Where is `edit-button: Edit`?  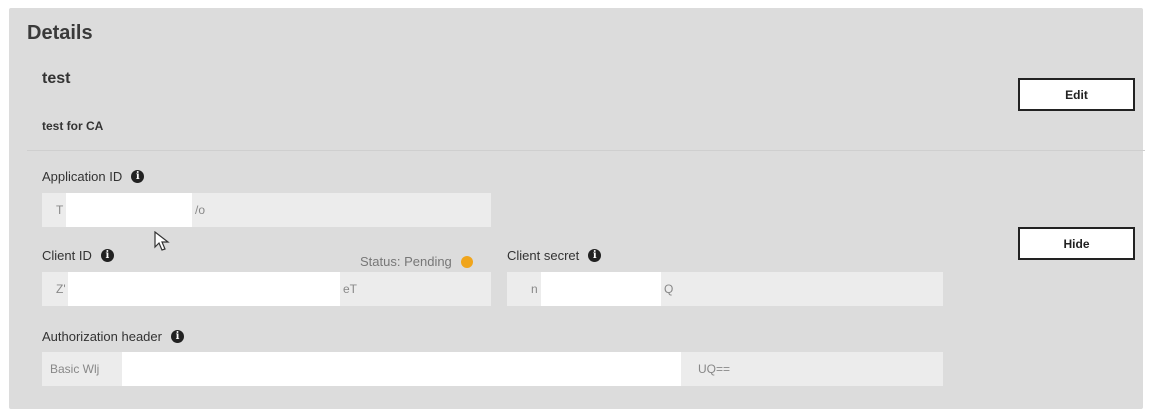 edit-button: Edit is located at coordinates (1076, 94).